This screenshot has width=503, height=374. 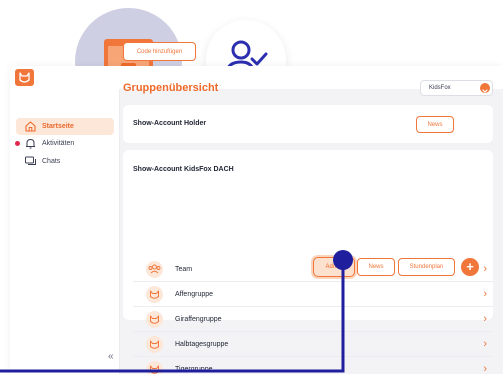 I want to click on sidebar-item-startseite: Startseite, so click(x=65, y=126).